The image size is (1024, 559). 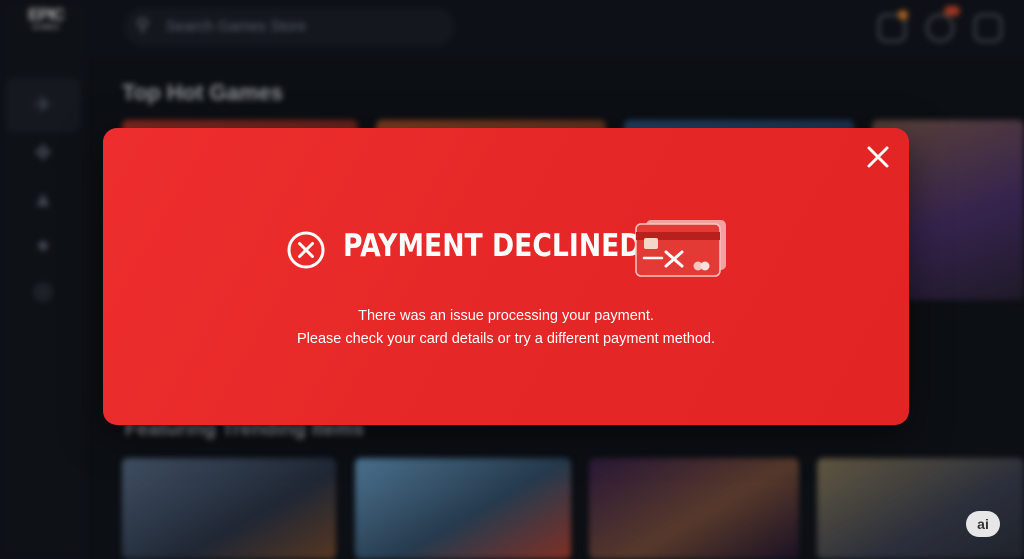 I want to click on modal-header: PAYMENT DECLINED, so click(x=506, y=246).